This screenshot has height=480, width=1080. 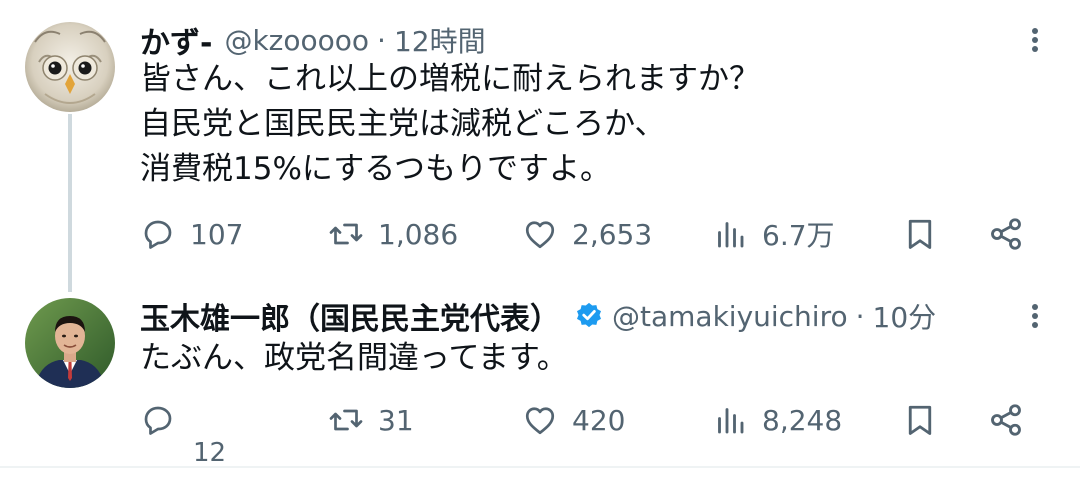 I want to click on display-name: 玉木雄一郎（国民民主党代表）, so click(x=350, y=316).